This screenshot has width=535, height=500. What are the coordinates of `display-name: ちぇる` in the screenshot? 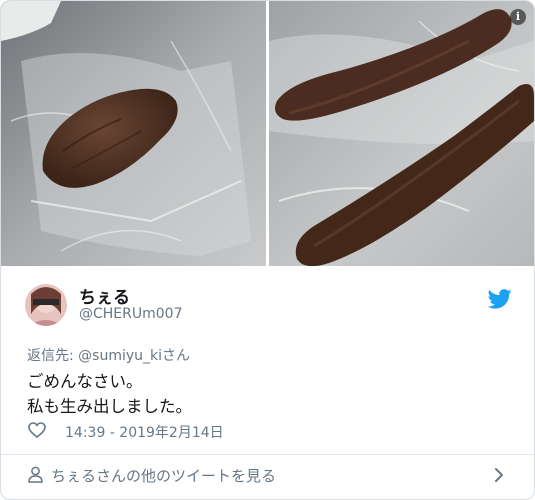 It's located at (104, 295).